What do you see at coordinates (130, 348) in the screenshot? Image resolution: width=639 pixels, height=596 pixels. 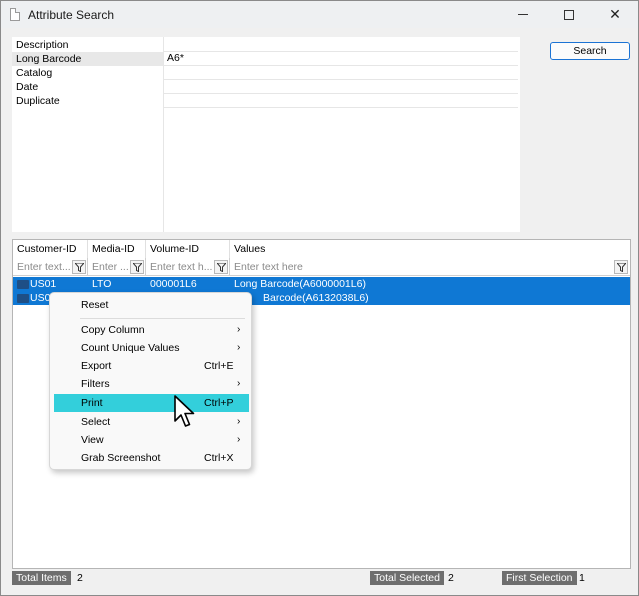 I see `menu-item-label: Count Unique Values` at bounding box center [130, 348].